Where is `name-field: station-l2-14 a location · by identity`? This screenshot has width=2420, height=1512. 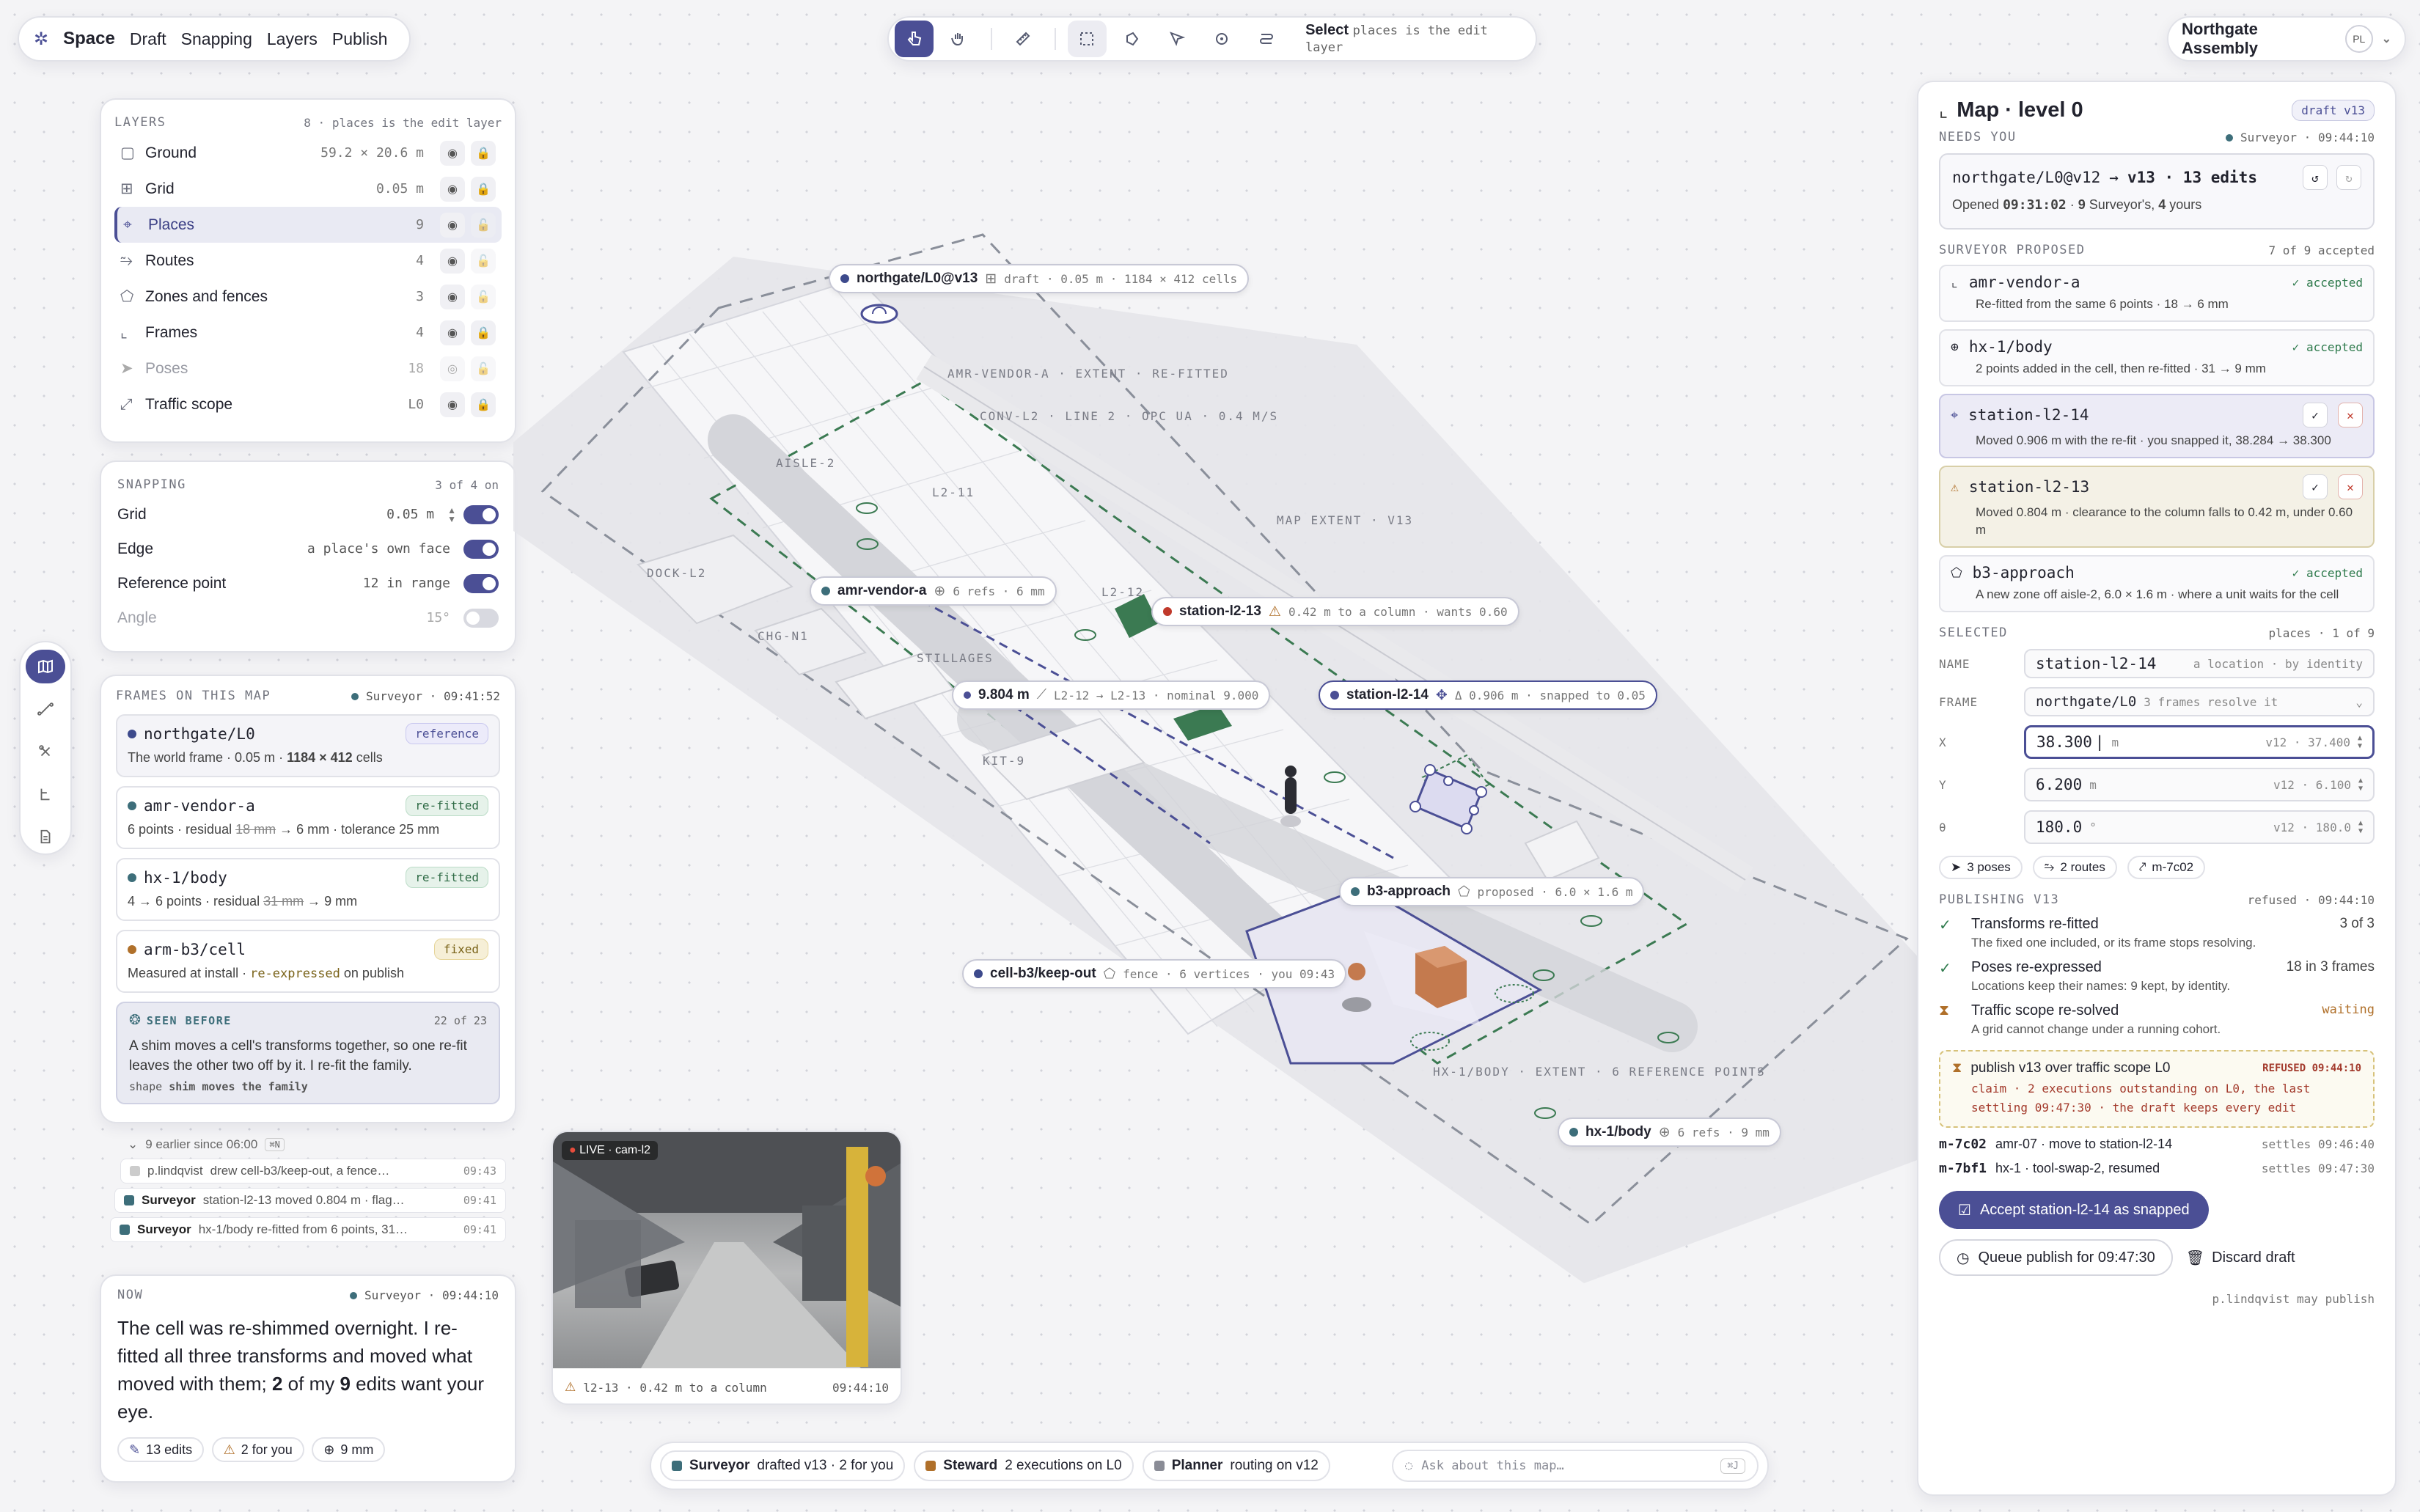 name-field: station-l2-14 a location · by identity is located at coordinates (2199, 663).